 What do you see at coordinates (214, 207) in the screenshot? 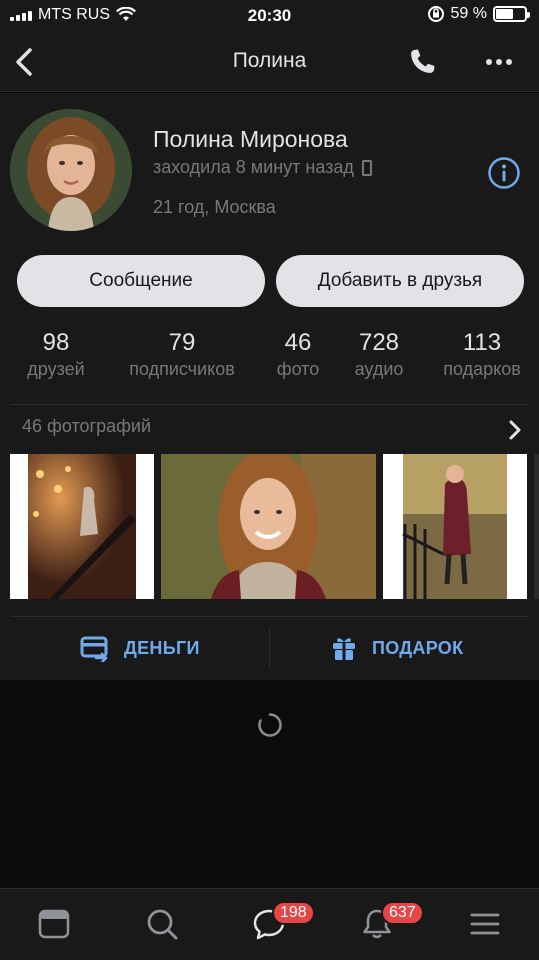
I see `profile-info-line: 21 год, Москва` at bounding box center [214, 207].